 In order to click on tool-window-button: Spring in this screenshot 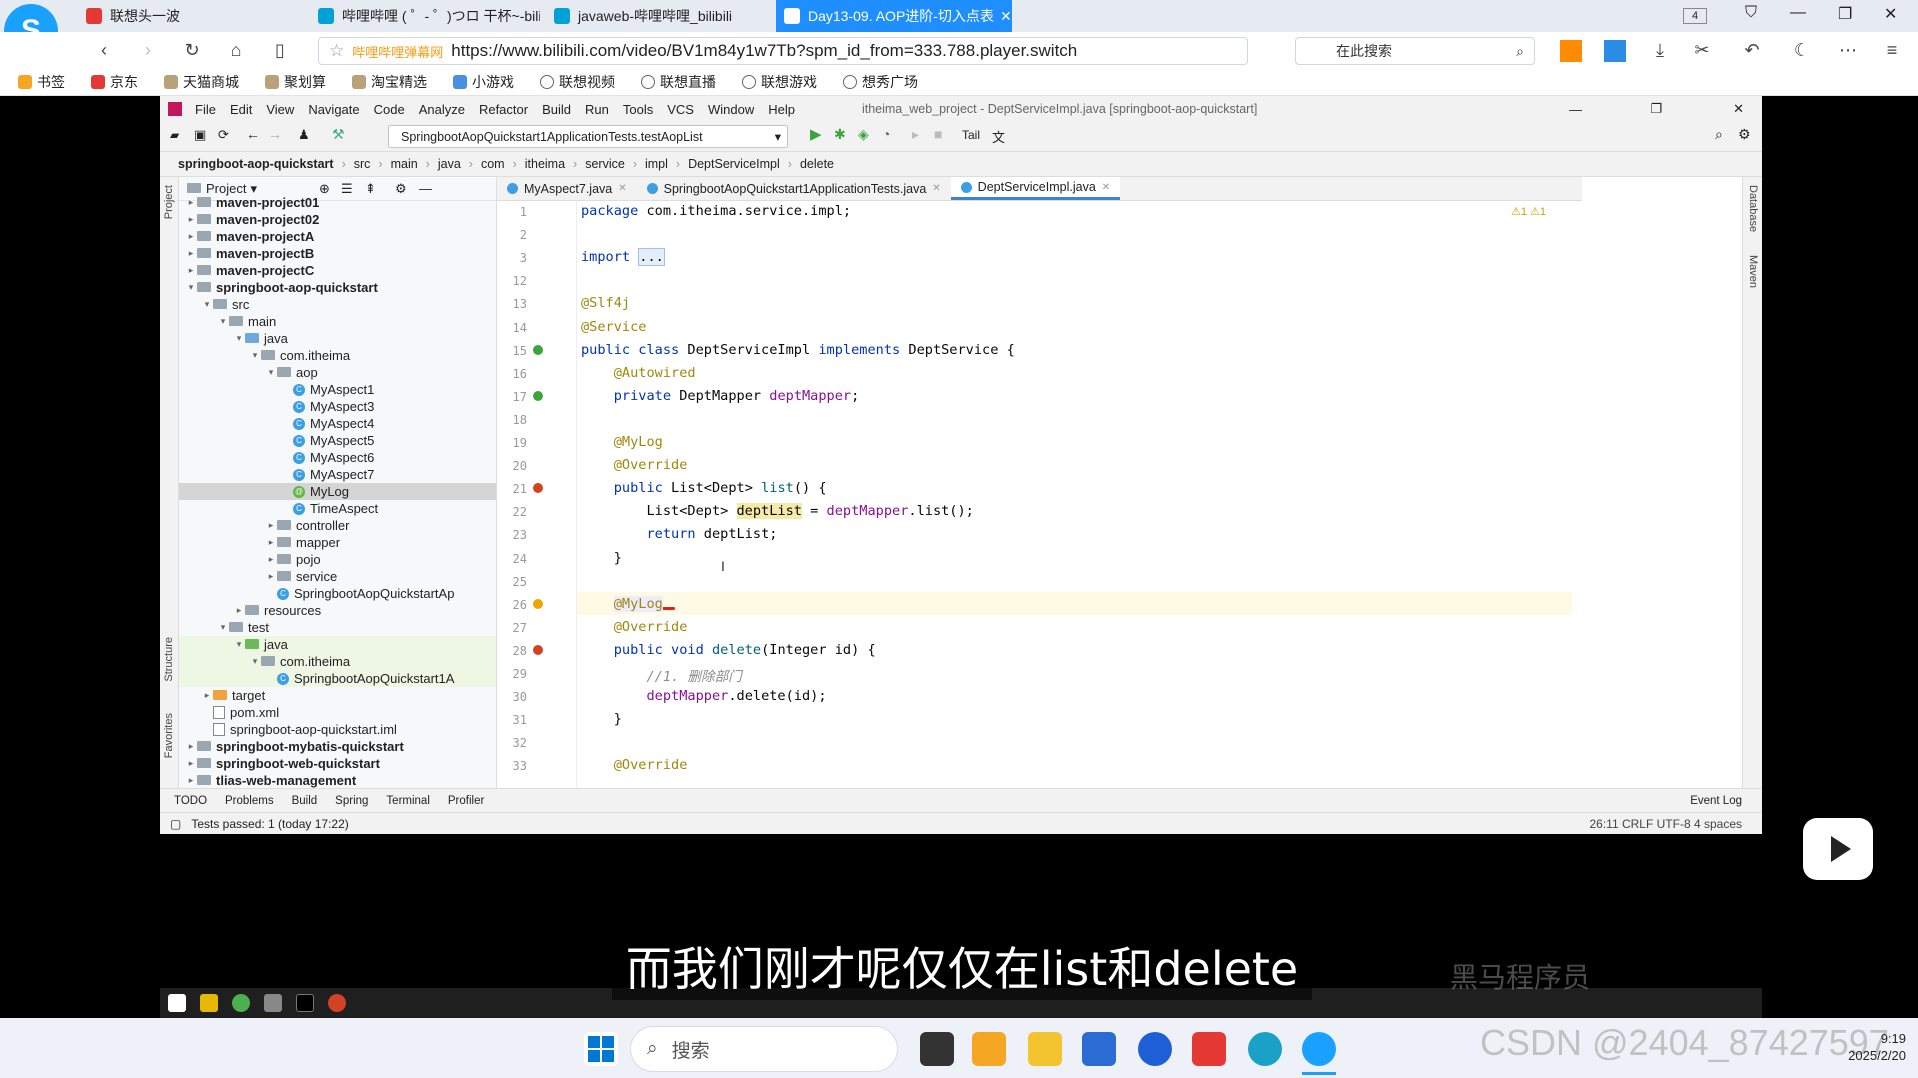, I will do `click(351, 801)`.